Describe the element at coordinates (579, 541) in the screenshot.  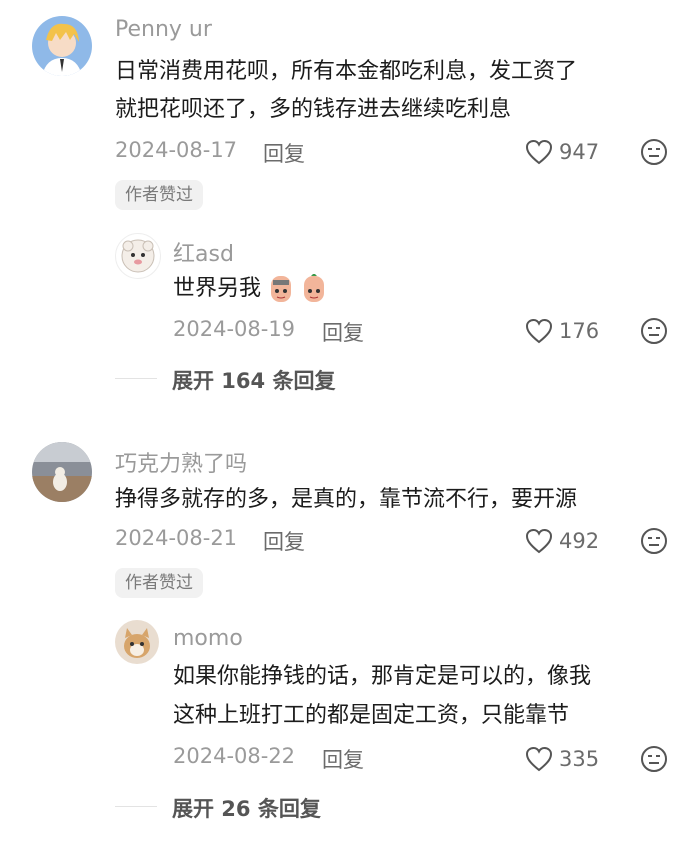
I see `like-count: 492` at that location.